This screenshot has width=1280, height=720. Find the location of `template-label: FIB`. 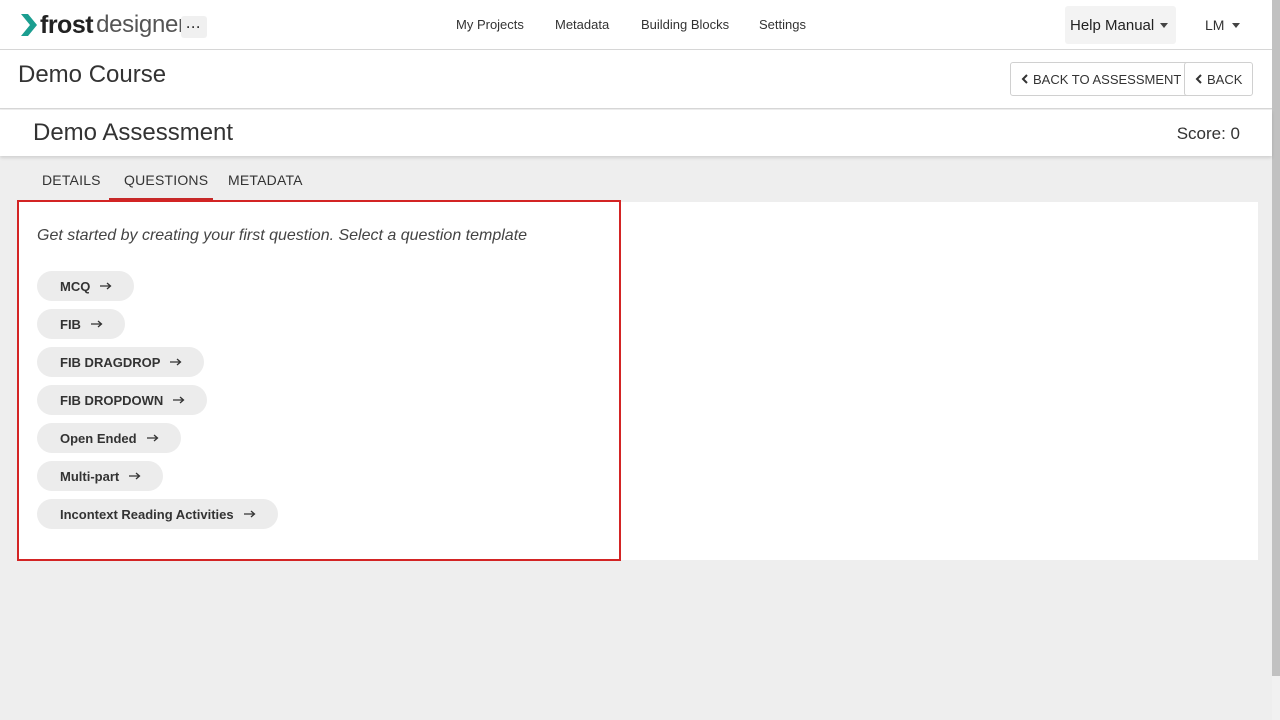

template-label: FIB is located at coordinates (70, 324).